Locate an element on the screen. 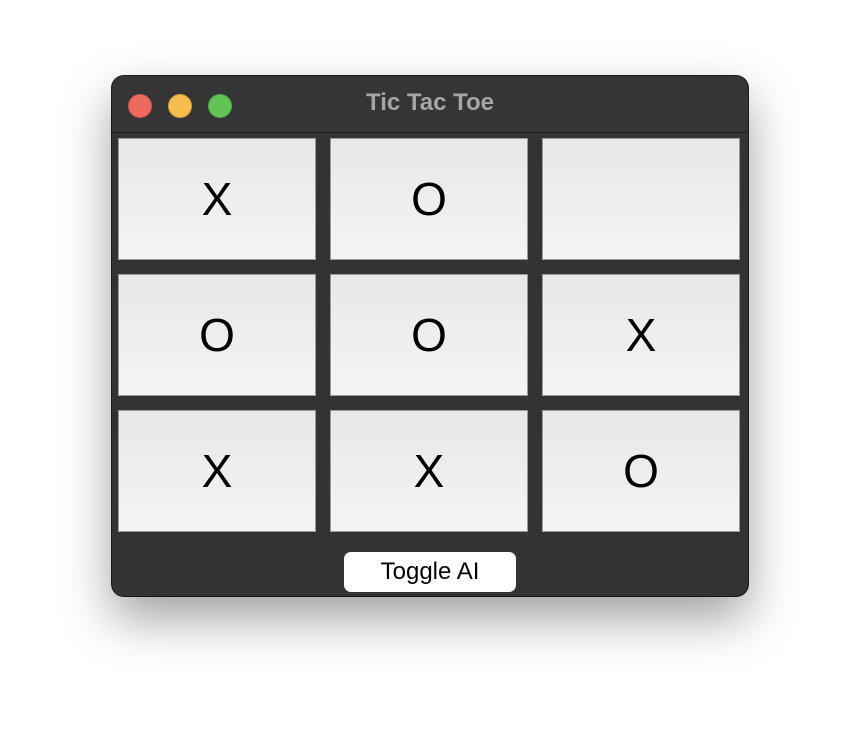 The image size is (860, 744). board-cell-0-0: X is located at coordinates (217, 199).